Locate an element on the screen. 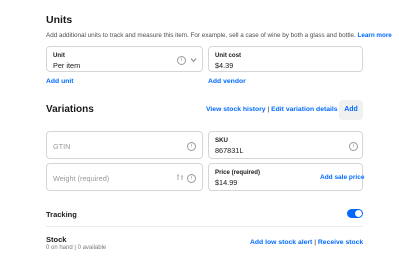  learn-more-link: Learn more is located at coordinates (375, 35).